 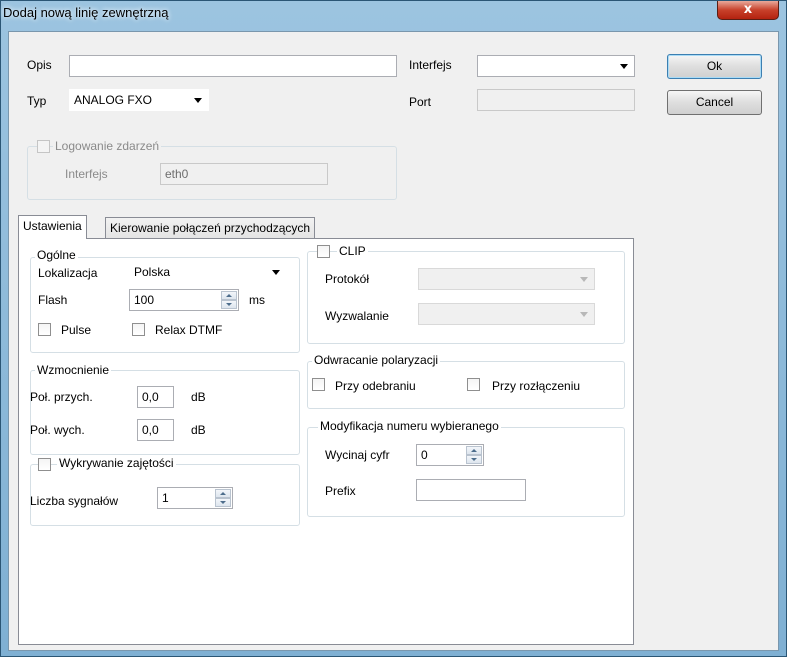 What do you see at coordinates (44, 464) in the screenshot?
I see `wykrywanie-checkbox` at bounding box center [44, 464].